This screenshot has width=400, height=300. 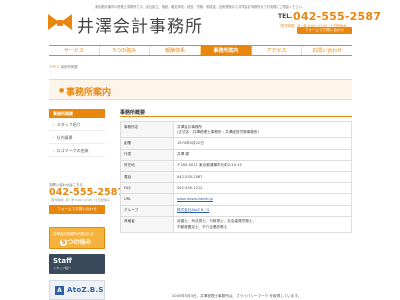 I want to click on row-value: 井澤 康, so click(x=262, y=154).